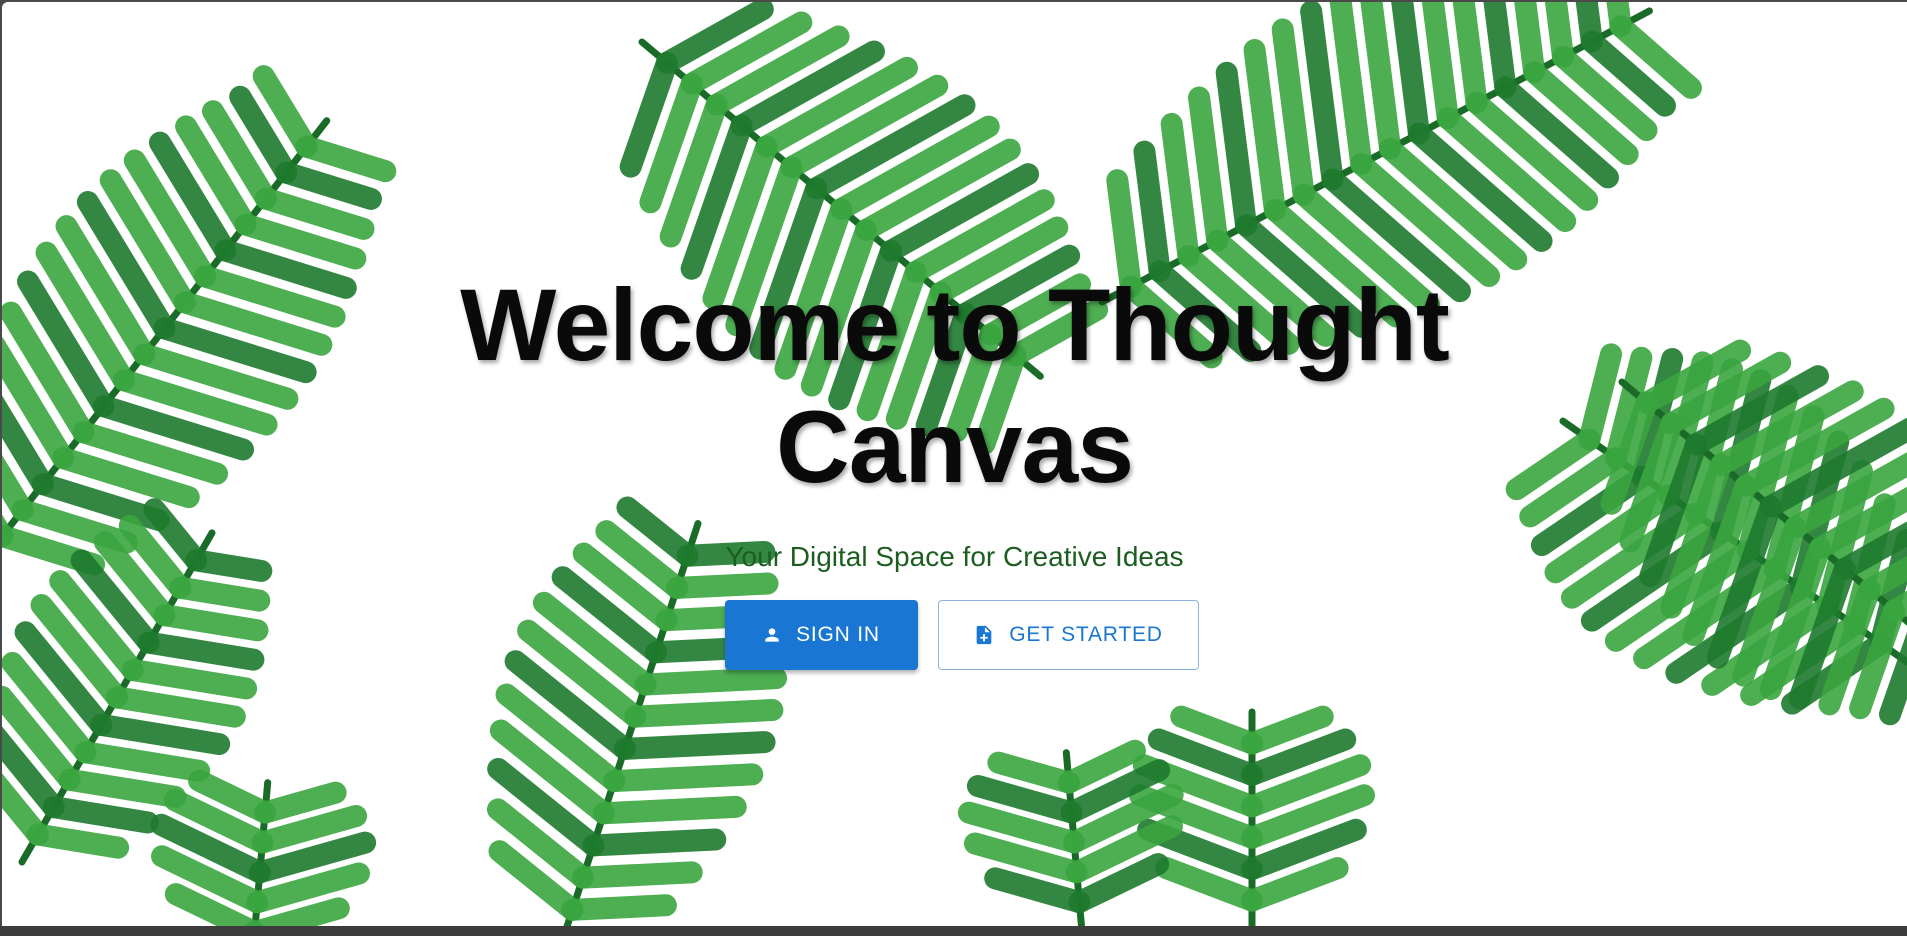 The width and height of the screenshot is (1907, 936). Describe the element at coordinates (838, 634) in the screenshot. I see `sign-in-label: SIGN IN` at that location.